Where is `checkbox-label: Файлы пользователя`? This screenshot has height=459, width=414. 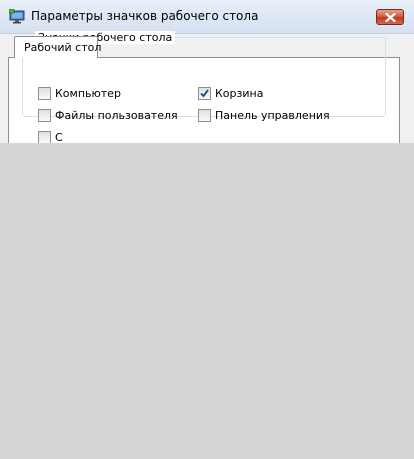 checkbox-label: Файлы пользователя is located at coordinates (116, 115).